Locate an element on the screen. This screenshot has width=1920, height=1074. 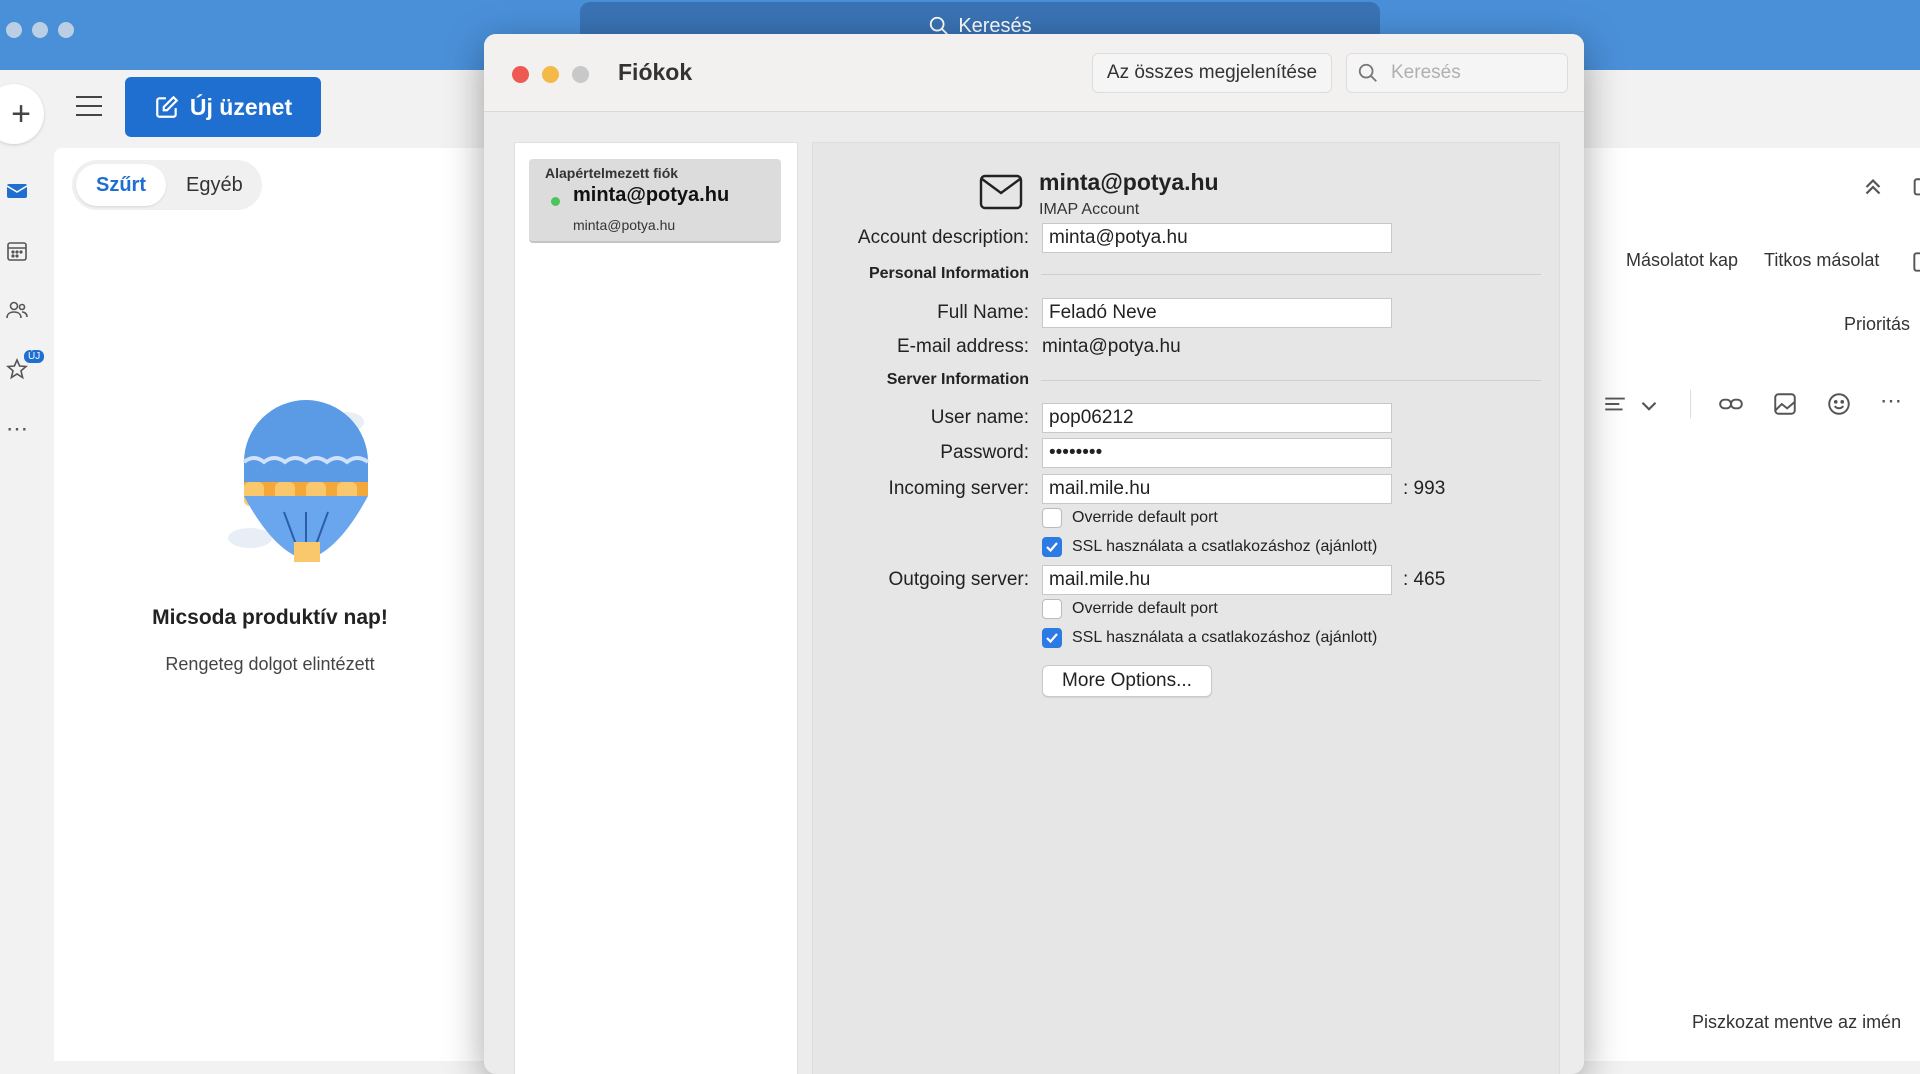
emoji-icon is located at coordinates (1839, 404).